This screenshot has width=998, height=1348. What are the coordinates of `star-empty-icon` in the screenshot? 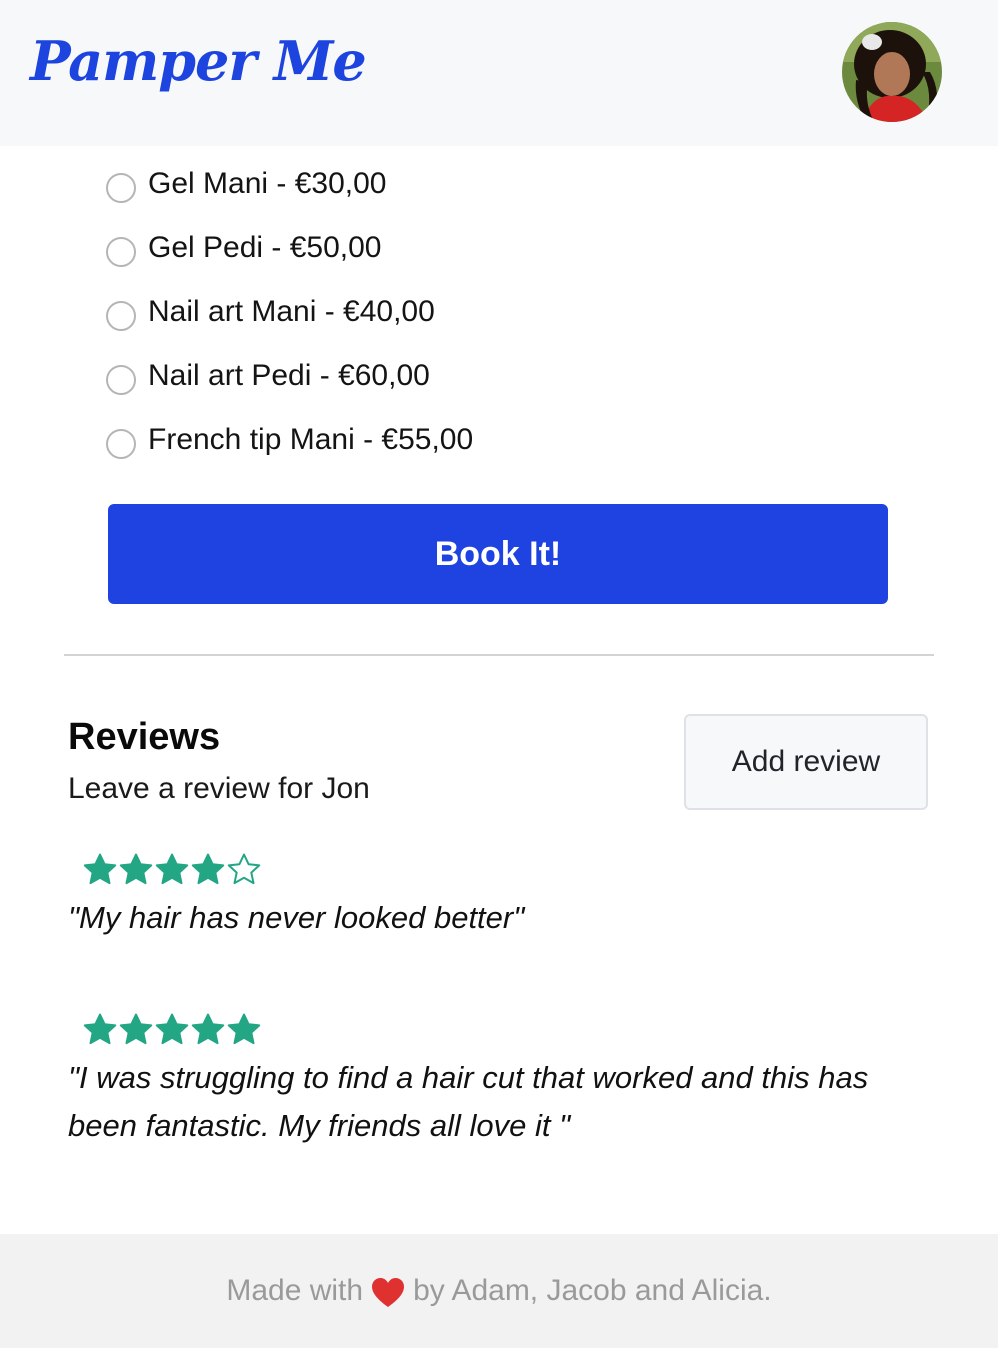 It's located at (244, 869).